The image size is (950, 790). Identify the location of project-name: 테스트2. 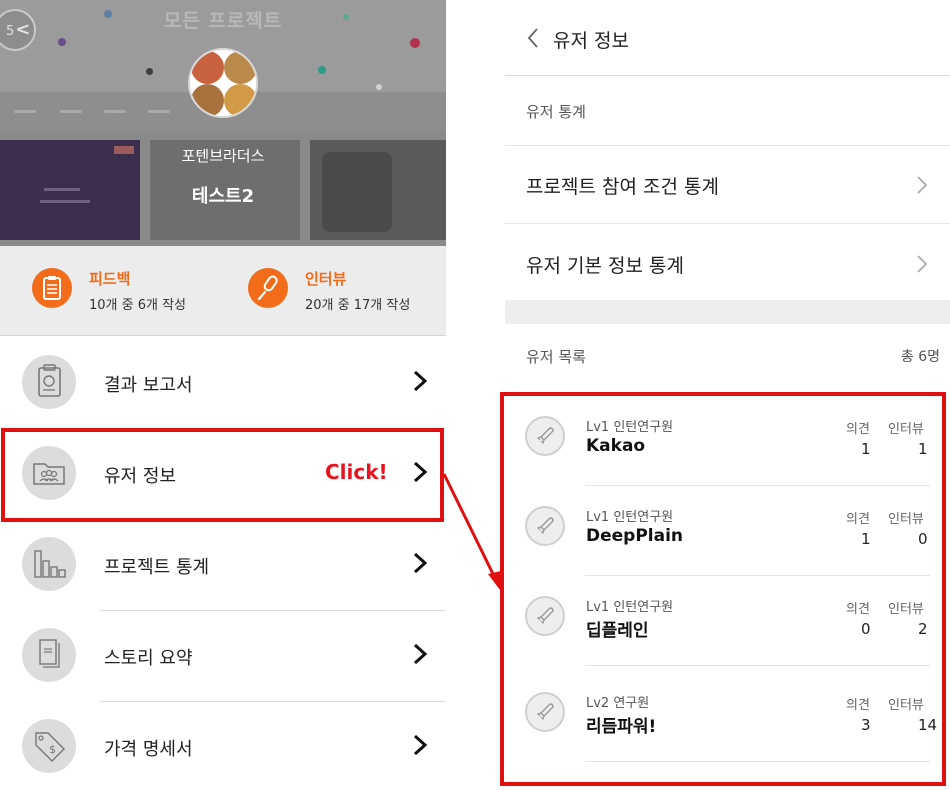
(223, 196).